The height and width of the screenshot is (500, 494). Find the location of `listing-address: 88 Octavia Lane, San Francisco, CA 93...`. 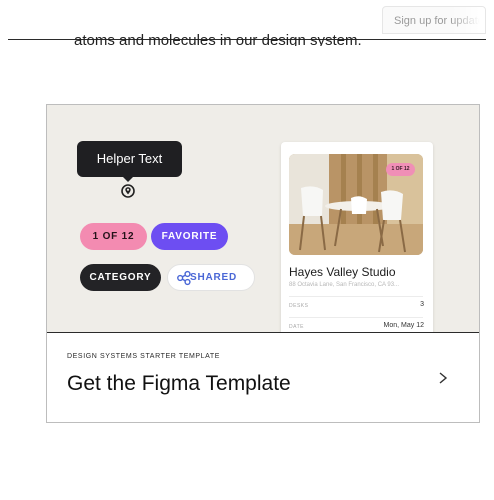

listing-address: 88 Octavia Lane, San Francisco, CA 93... is located at coordinates (344, 285).